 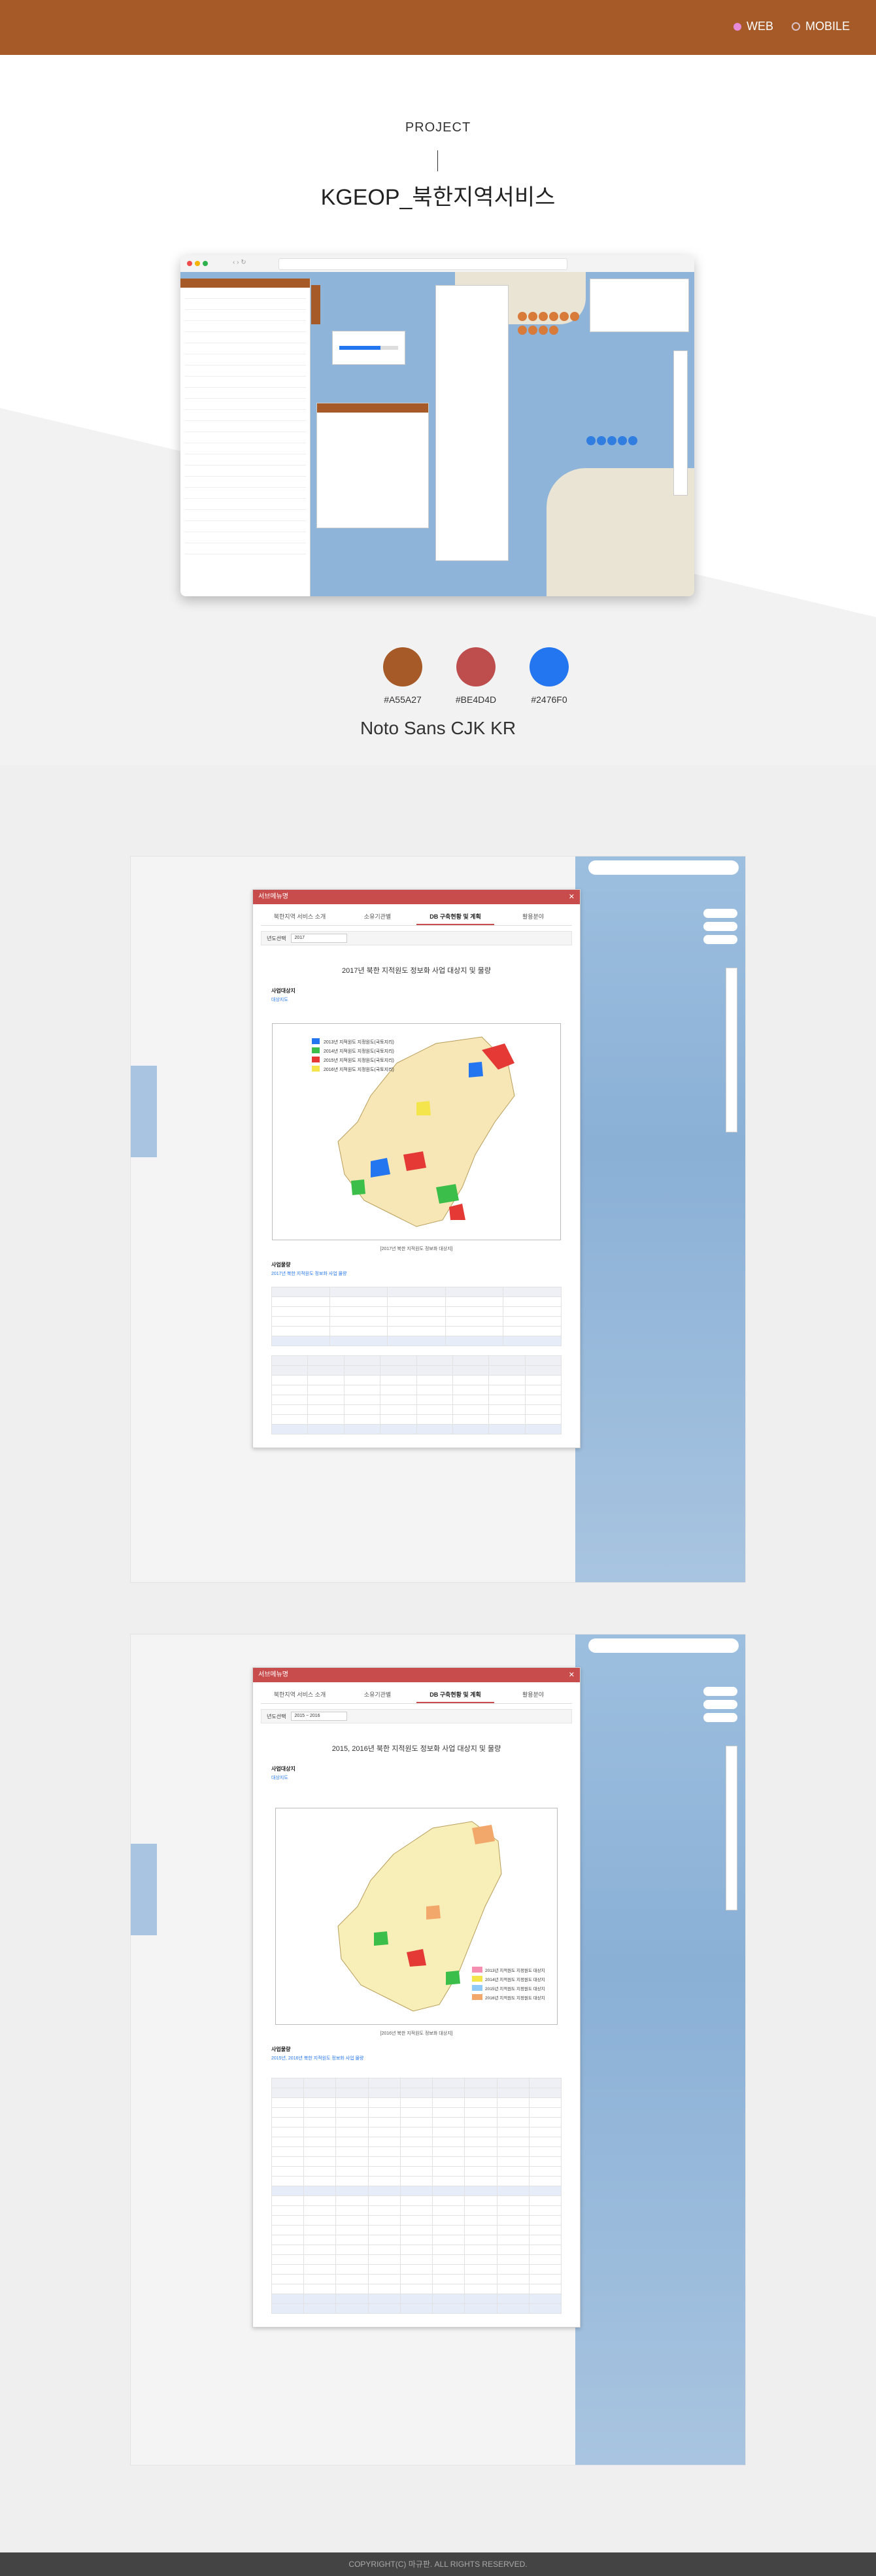 I want to click on swatch: #2476F0, so click(x=549, y=676).